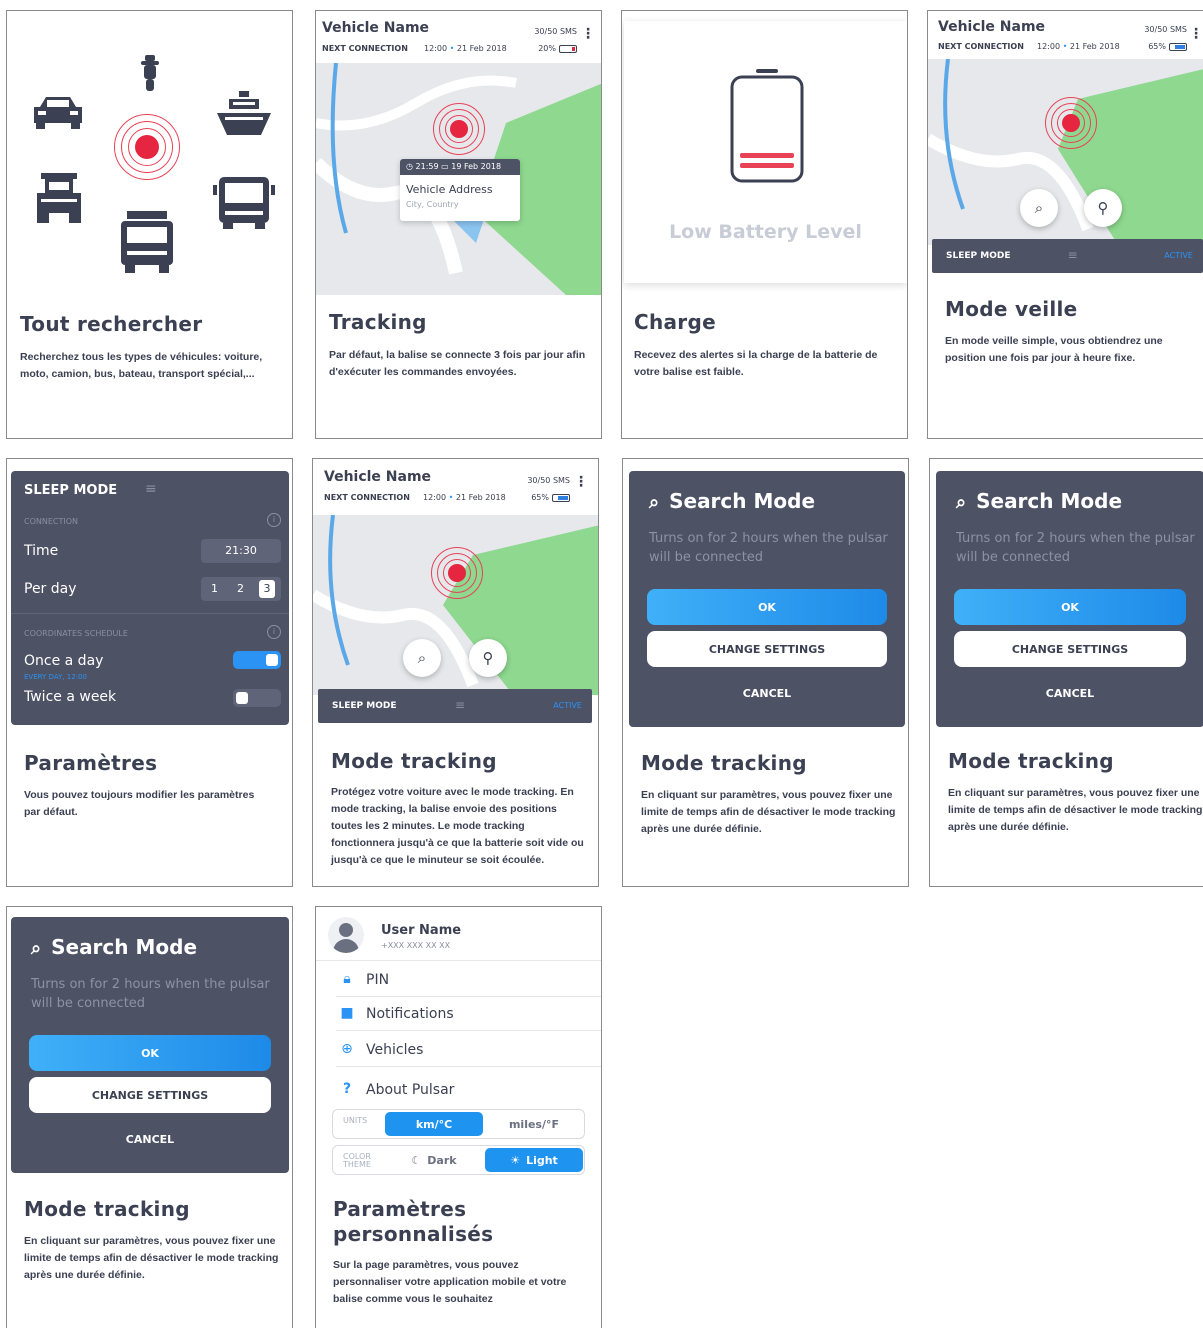 This screenshot has height=1328, width=1203. What do you see at coordinates (765, 232) in the screenshot?
I see `low-battery-label: Low Battery Level` at bounding box center [765, 232].